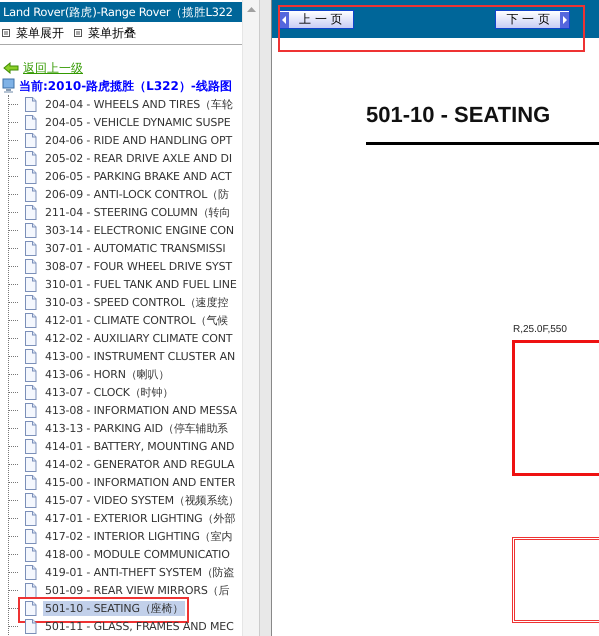 The width and height of the screenshot is (599, 636). What do you see at coordinates (135, 248) in the screenshot?
I see `tree-item: 307-01 - AUTOMATIC TRANSMISSI` at bounding box center [135, 248].